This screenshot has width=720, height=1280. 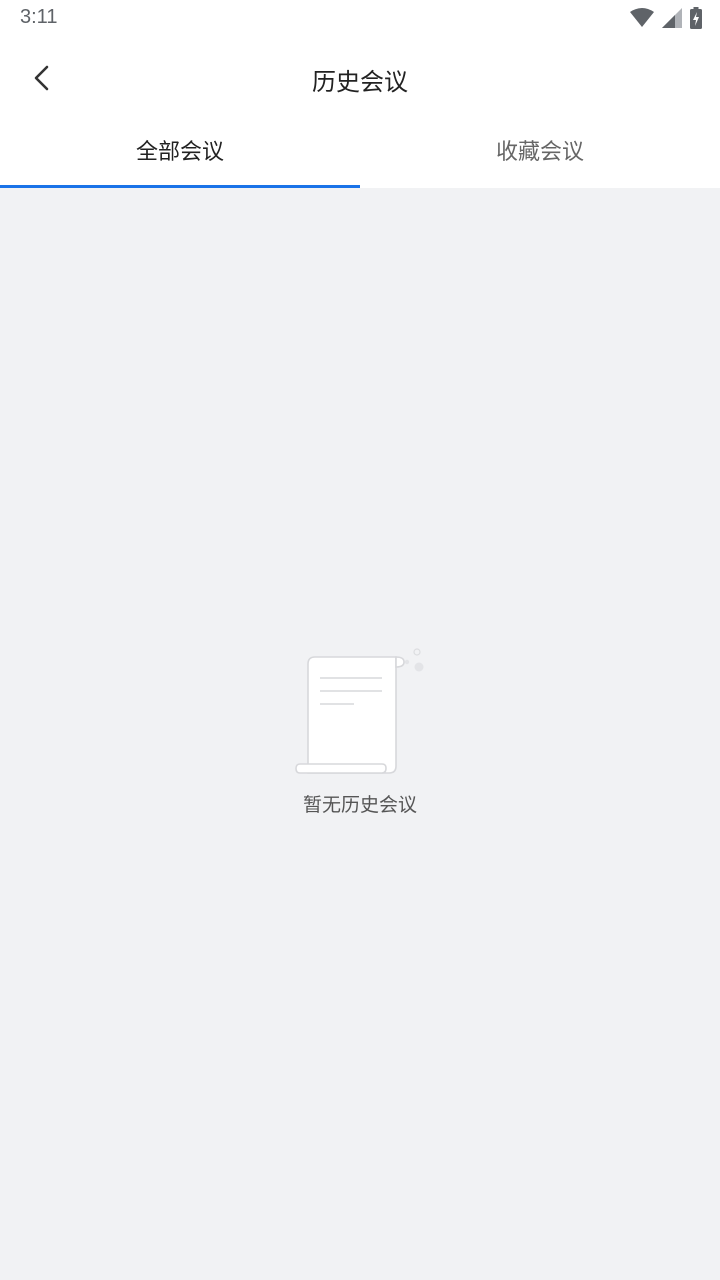 I want to click on document-scroll-icon, so click(x=359, y=711).